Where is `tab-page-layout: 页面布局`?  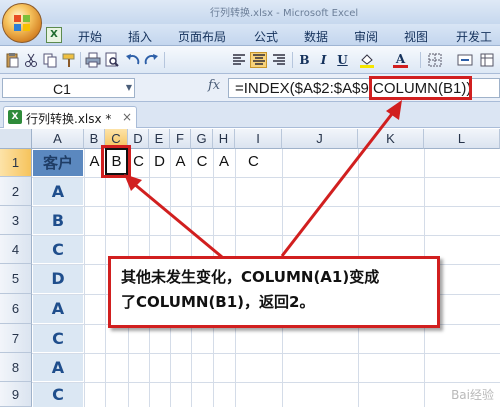
tab-page-layout: 页面布局 is located at coordinates (202, 36).